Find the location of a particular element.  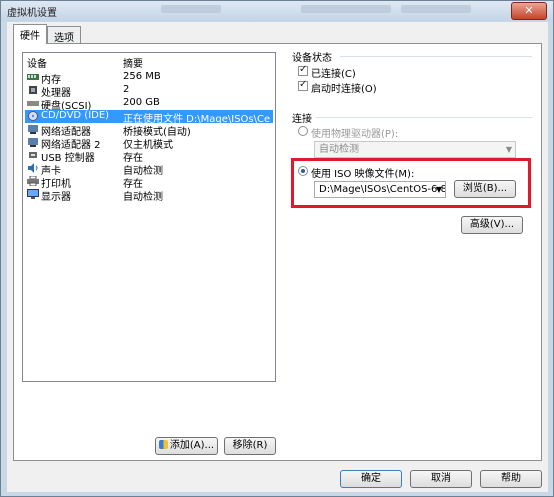

remove-device-label: 移除(R) is located at coordinates (250, 445).